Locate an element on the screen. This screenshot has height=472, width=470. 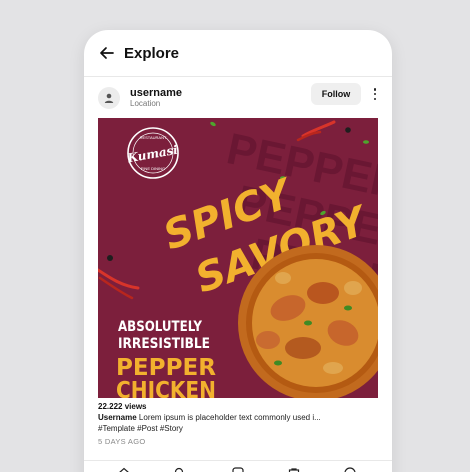
location: Location is located at coordinates (156, 103).